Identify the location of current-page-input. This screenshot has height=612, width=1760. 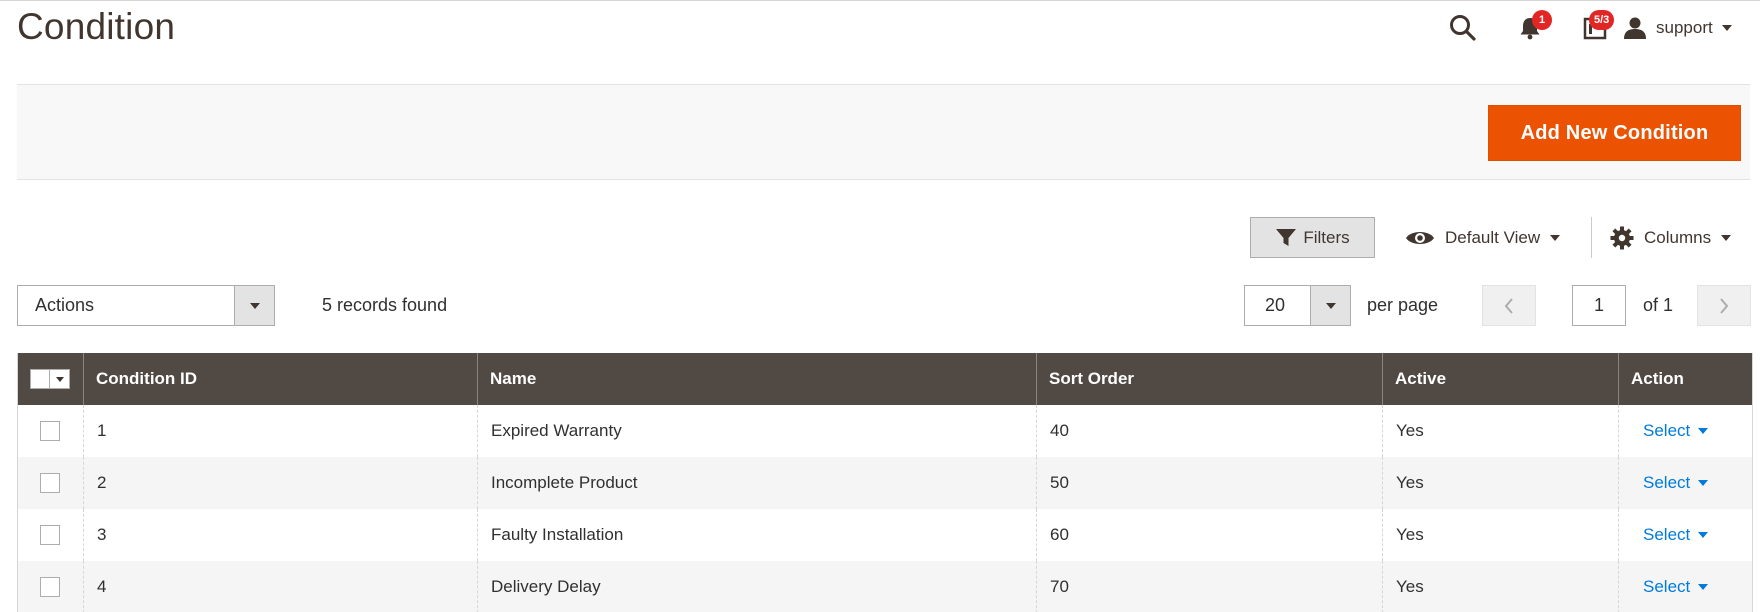
(1599, 305).